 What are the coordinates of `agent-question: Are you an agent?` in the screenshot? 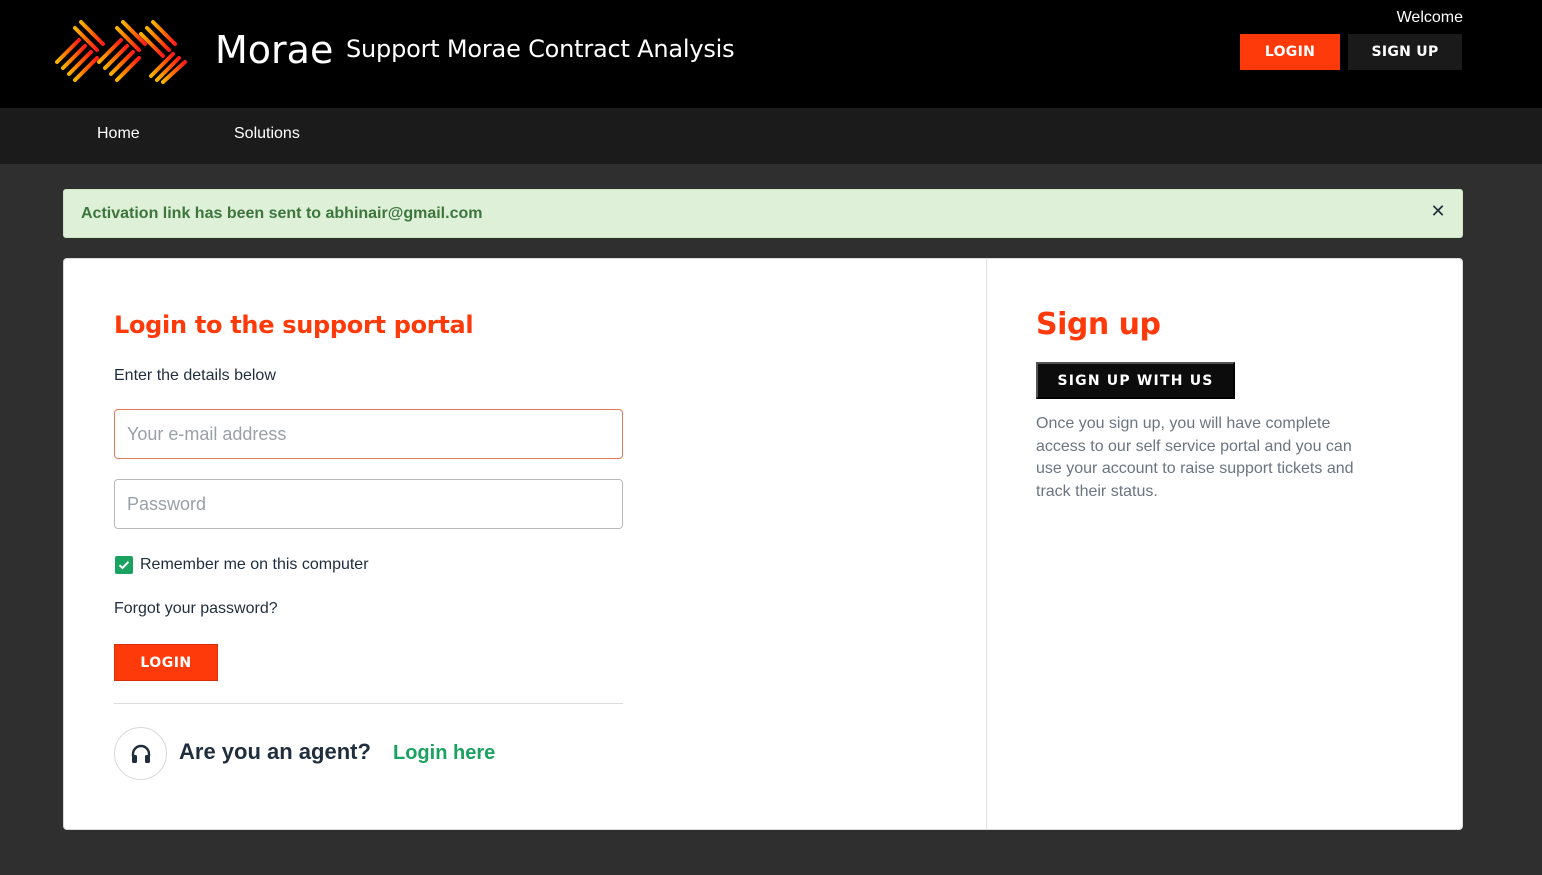 It's located at (275, 751).